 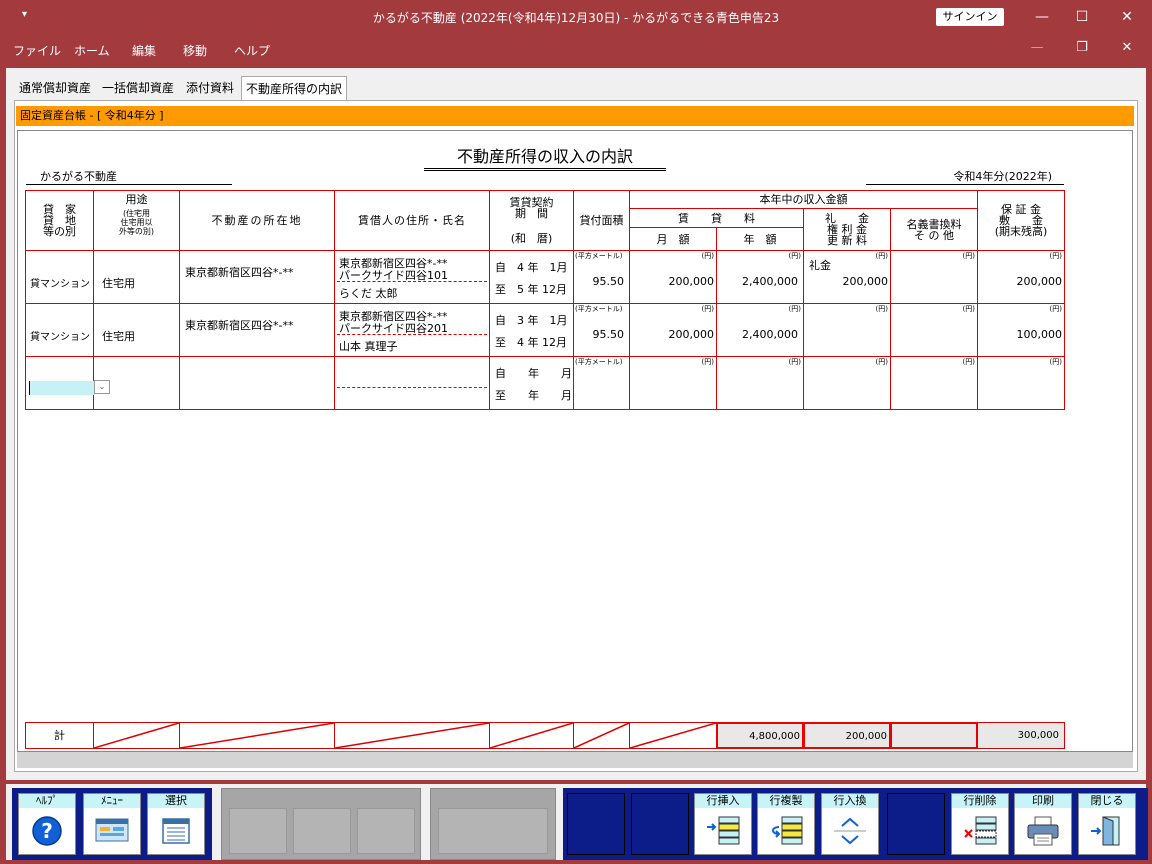 What do you see at coordinates (1127, 47) in the screenshot?
I see `doc-close-button: ✕` at bounding box center [1127, 47].